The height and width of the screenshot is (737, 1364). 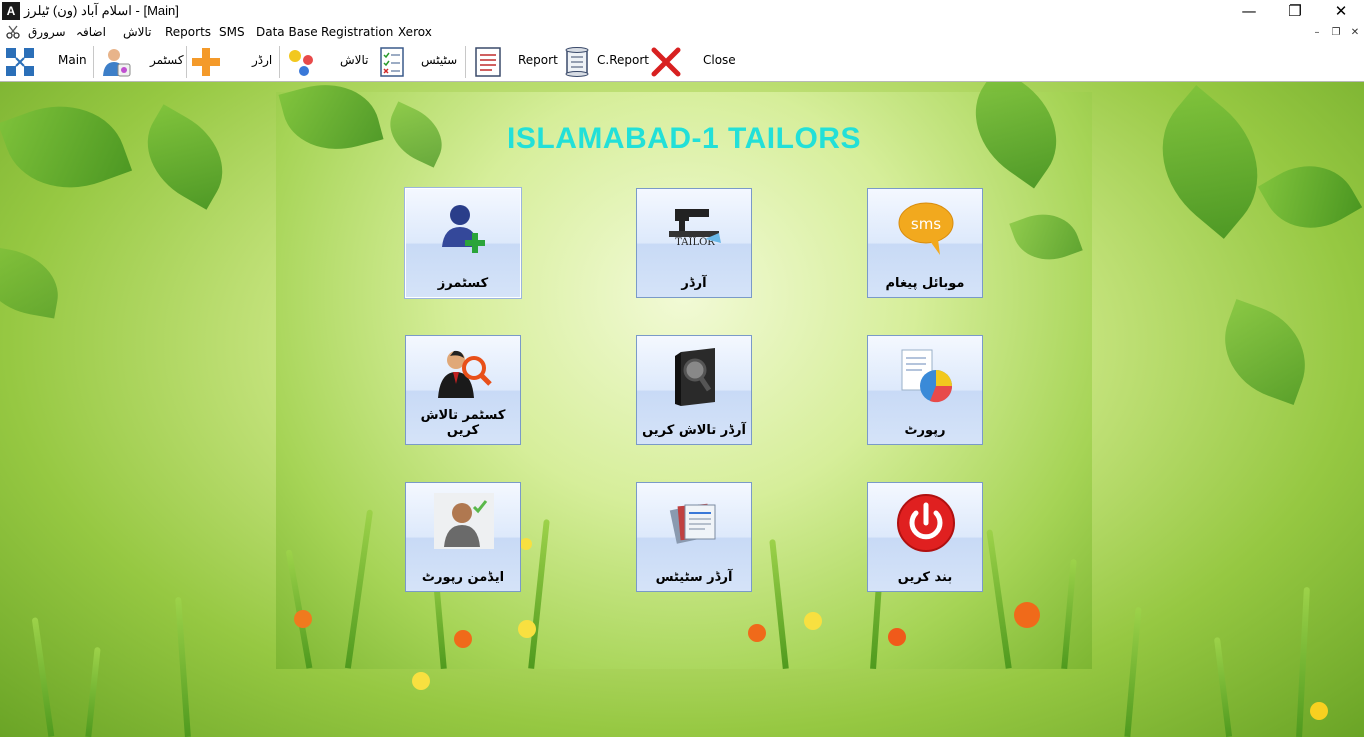 What do you see at coordinates (926, 523) in the screenshot?
I see `power-icon` at bounding box center [926, 523].